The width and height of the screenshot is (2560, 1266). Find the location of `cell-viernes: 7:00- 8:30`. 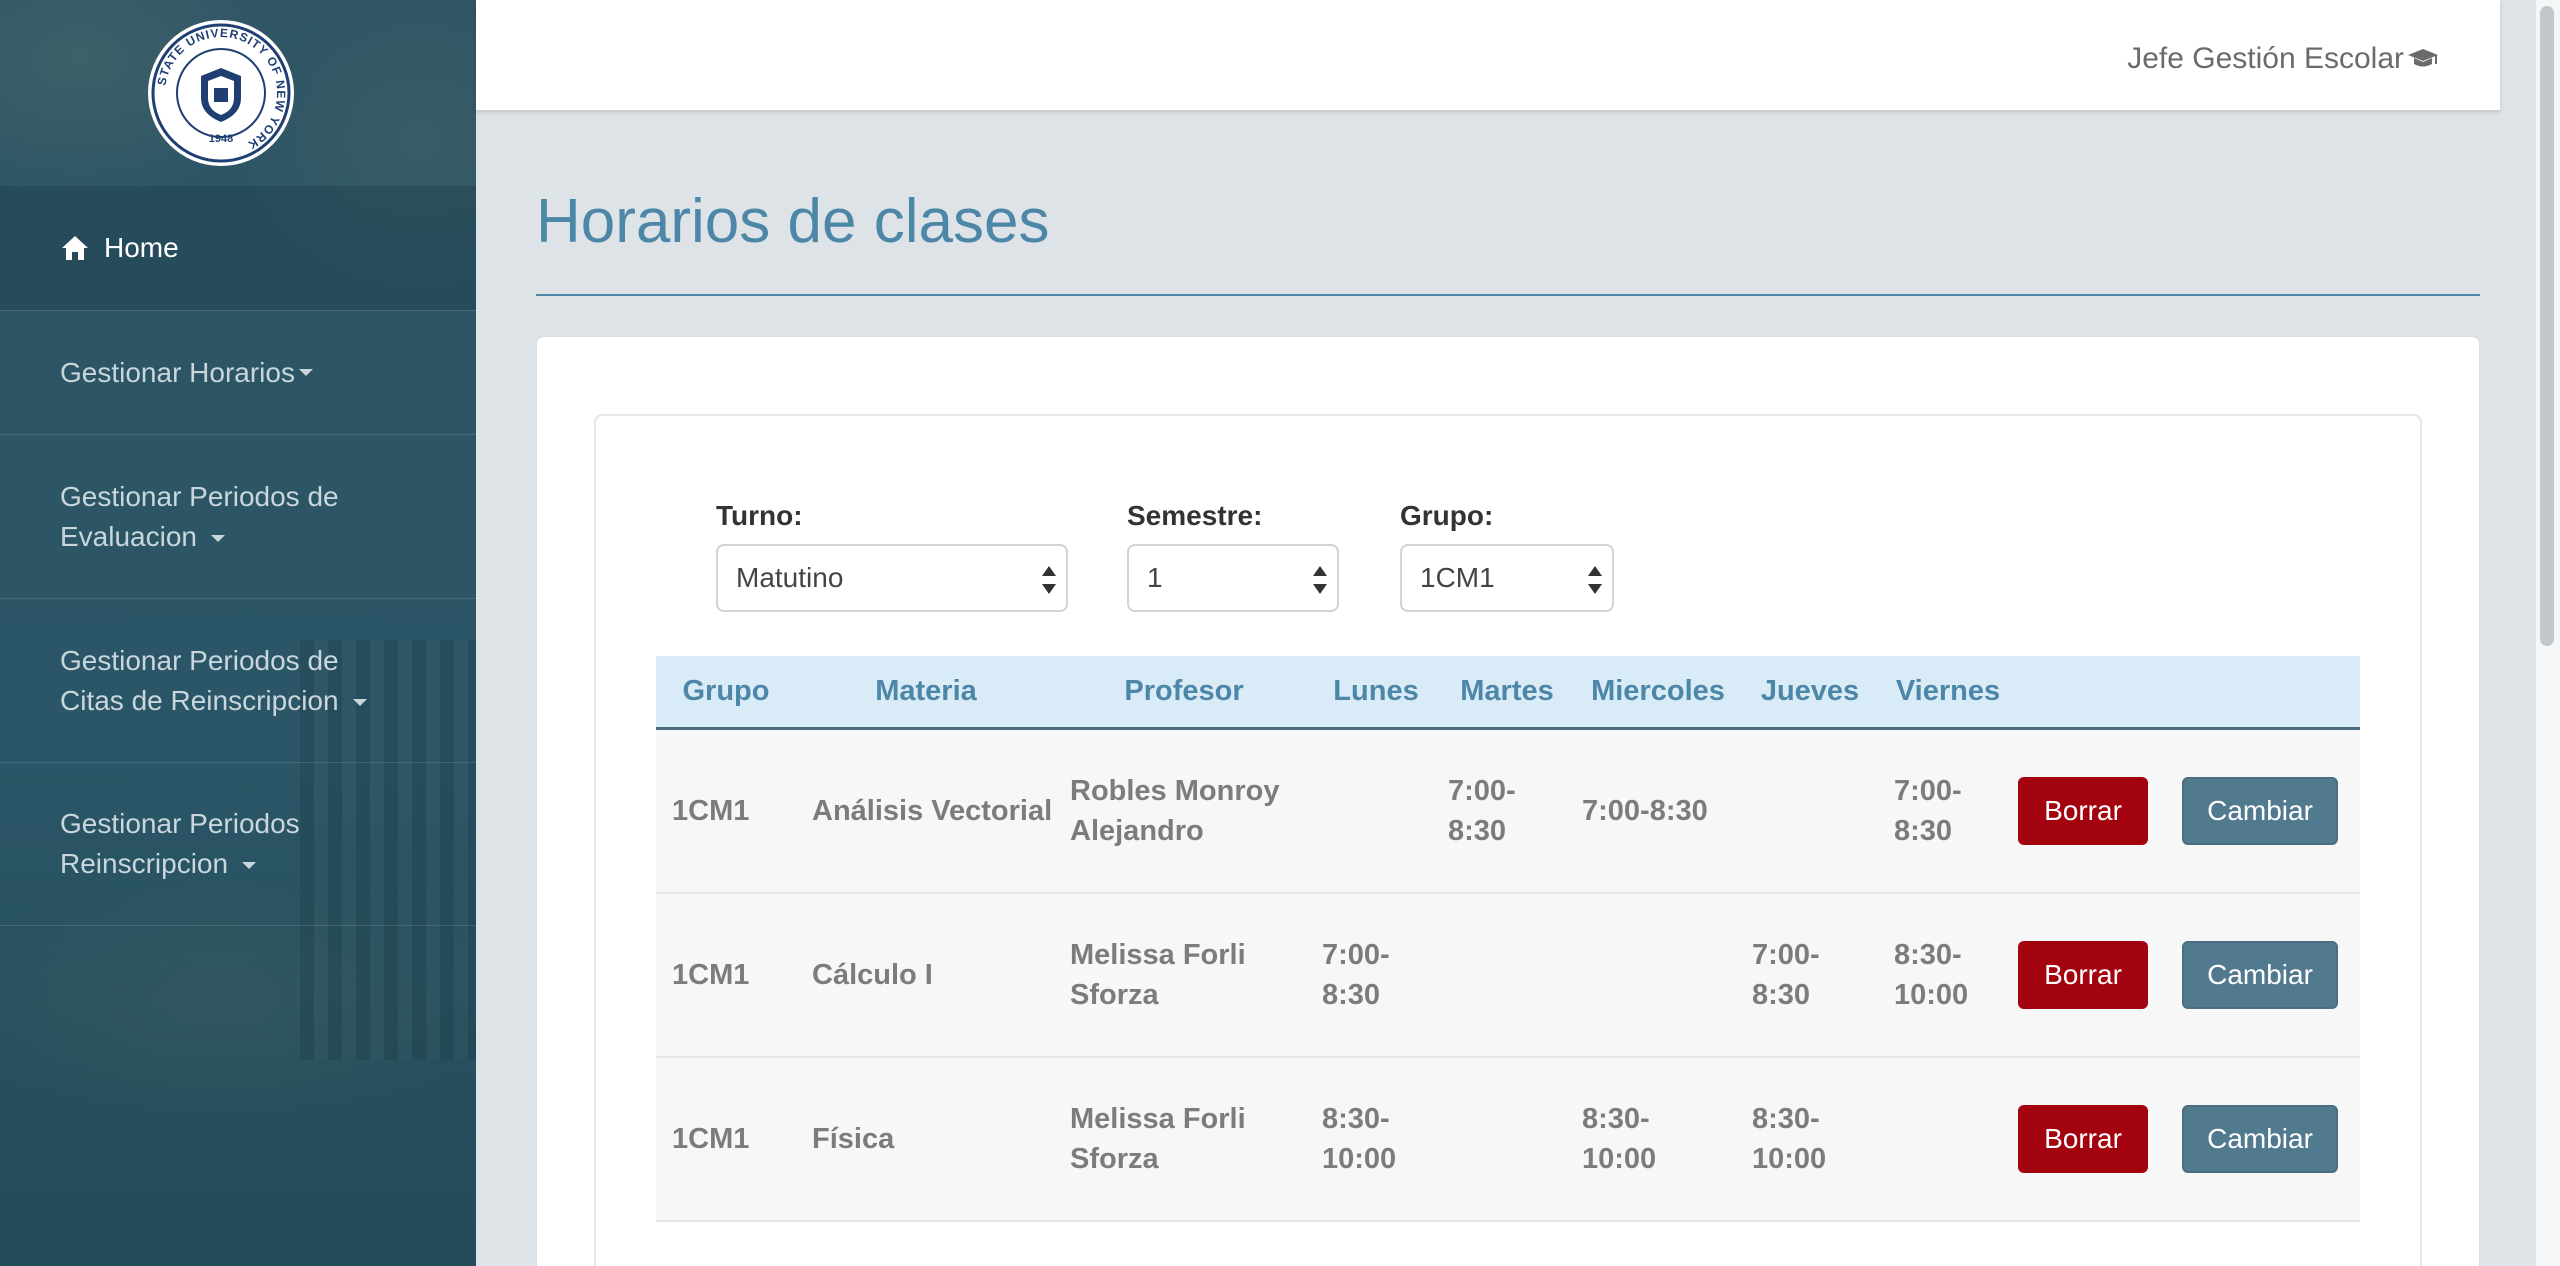

cell-viernes: 7:00- 8:30 is located at coordinates (1928, 811).